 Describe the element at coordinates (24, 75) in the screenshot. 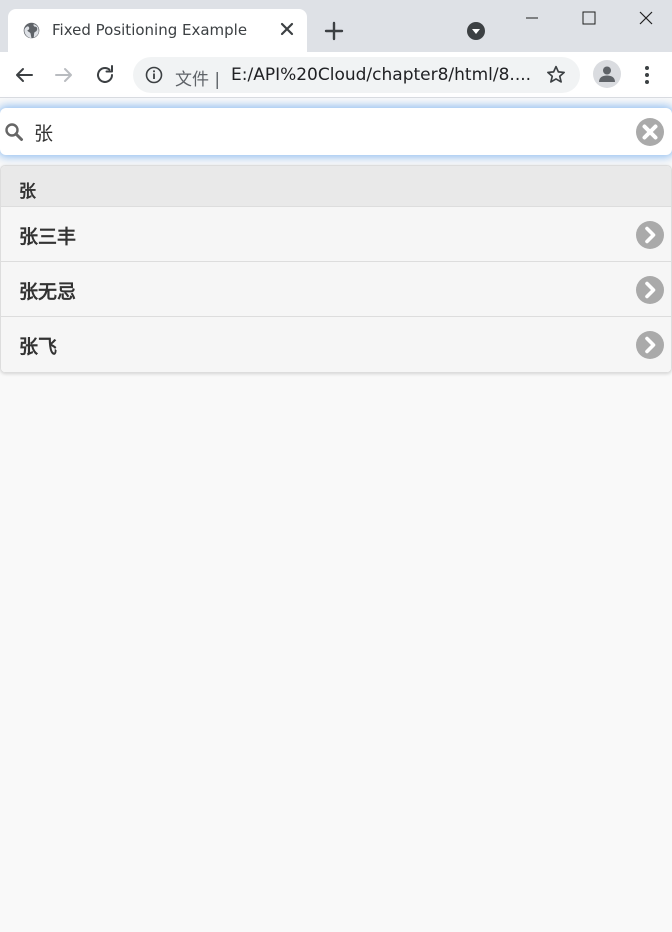

I see `back-arrow-icon` at that location.